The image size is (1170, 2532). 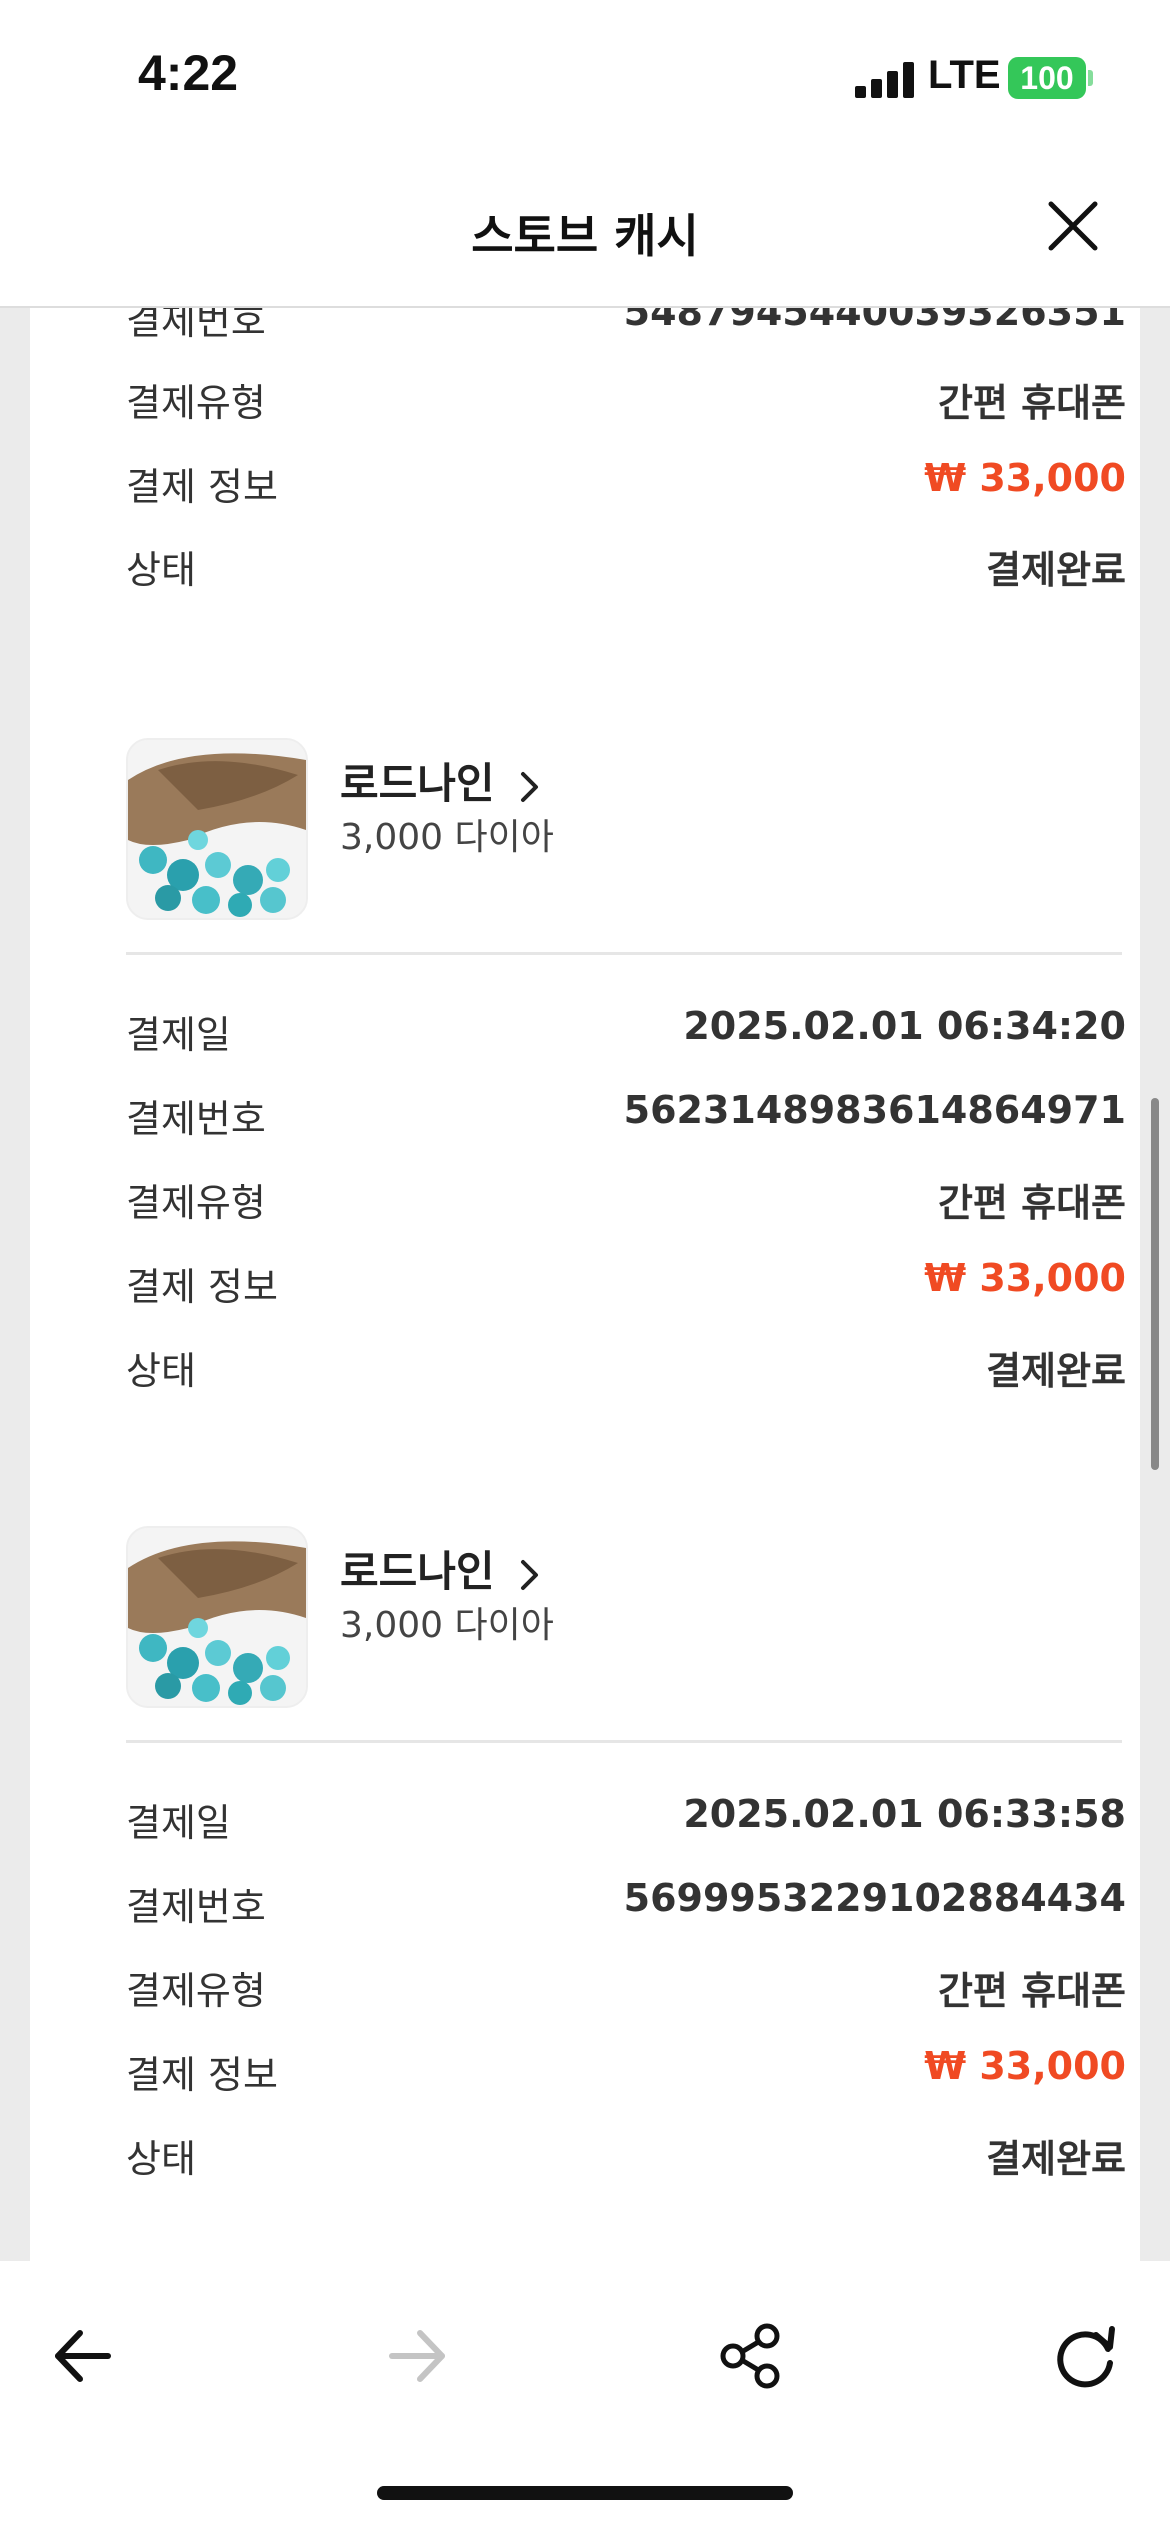 I want to click on home-indicator, so click(x=585, y=2493).